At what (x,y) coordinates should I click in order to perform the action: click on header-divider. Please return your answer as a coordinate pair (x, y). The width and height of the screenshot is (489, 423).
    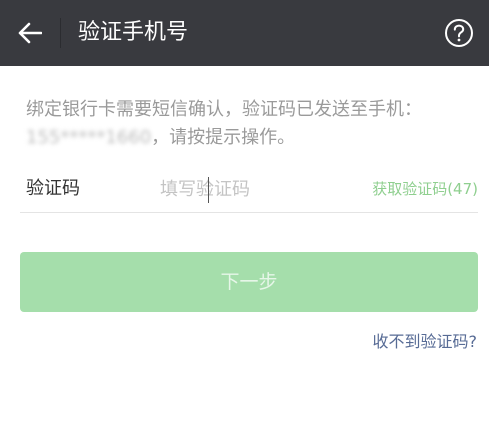
    Looking at the image, I should click on (60, 33).